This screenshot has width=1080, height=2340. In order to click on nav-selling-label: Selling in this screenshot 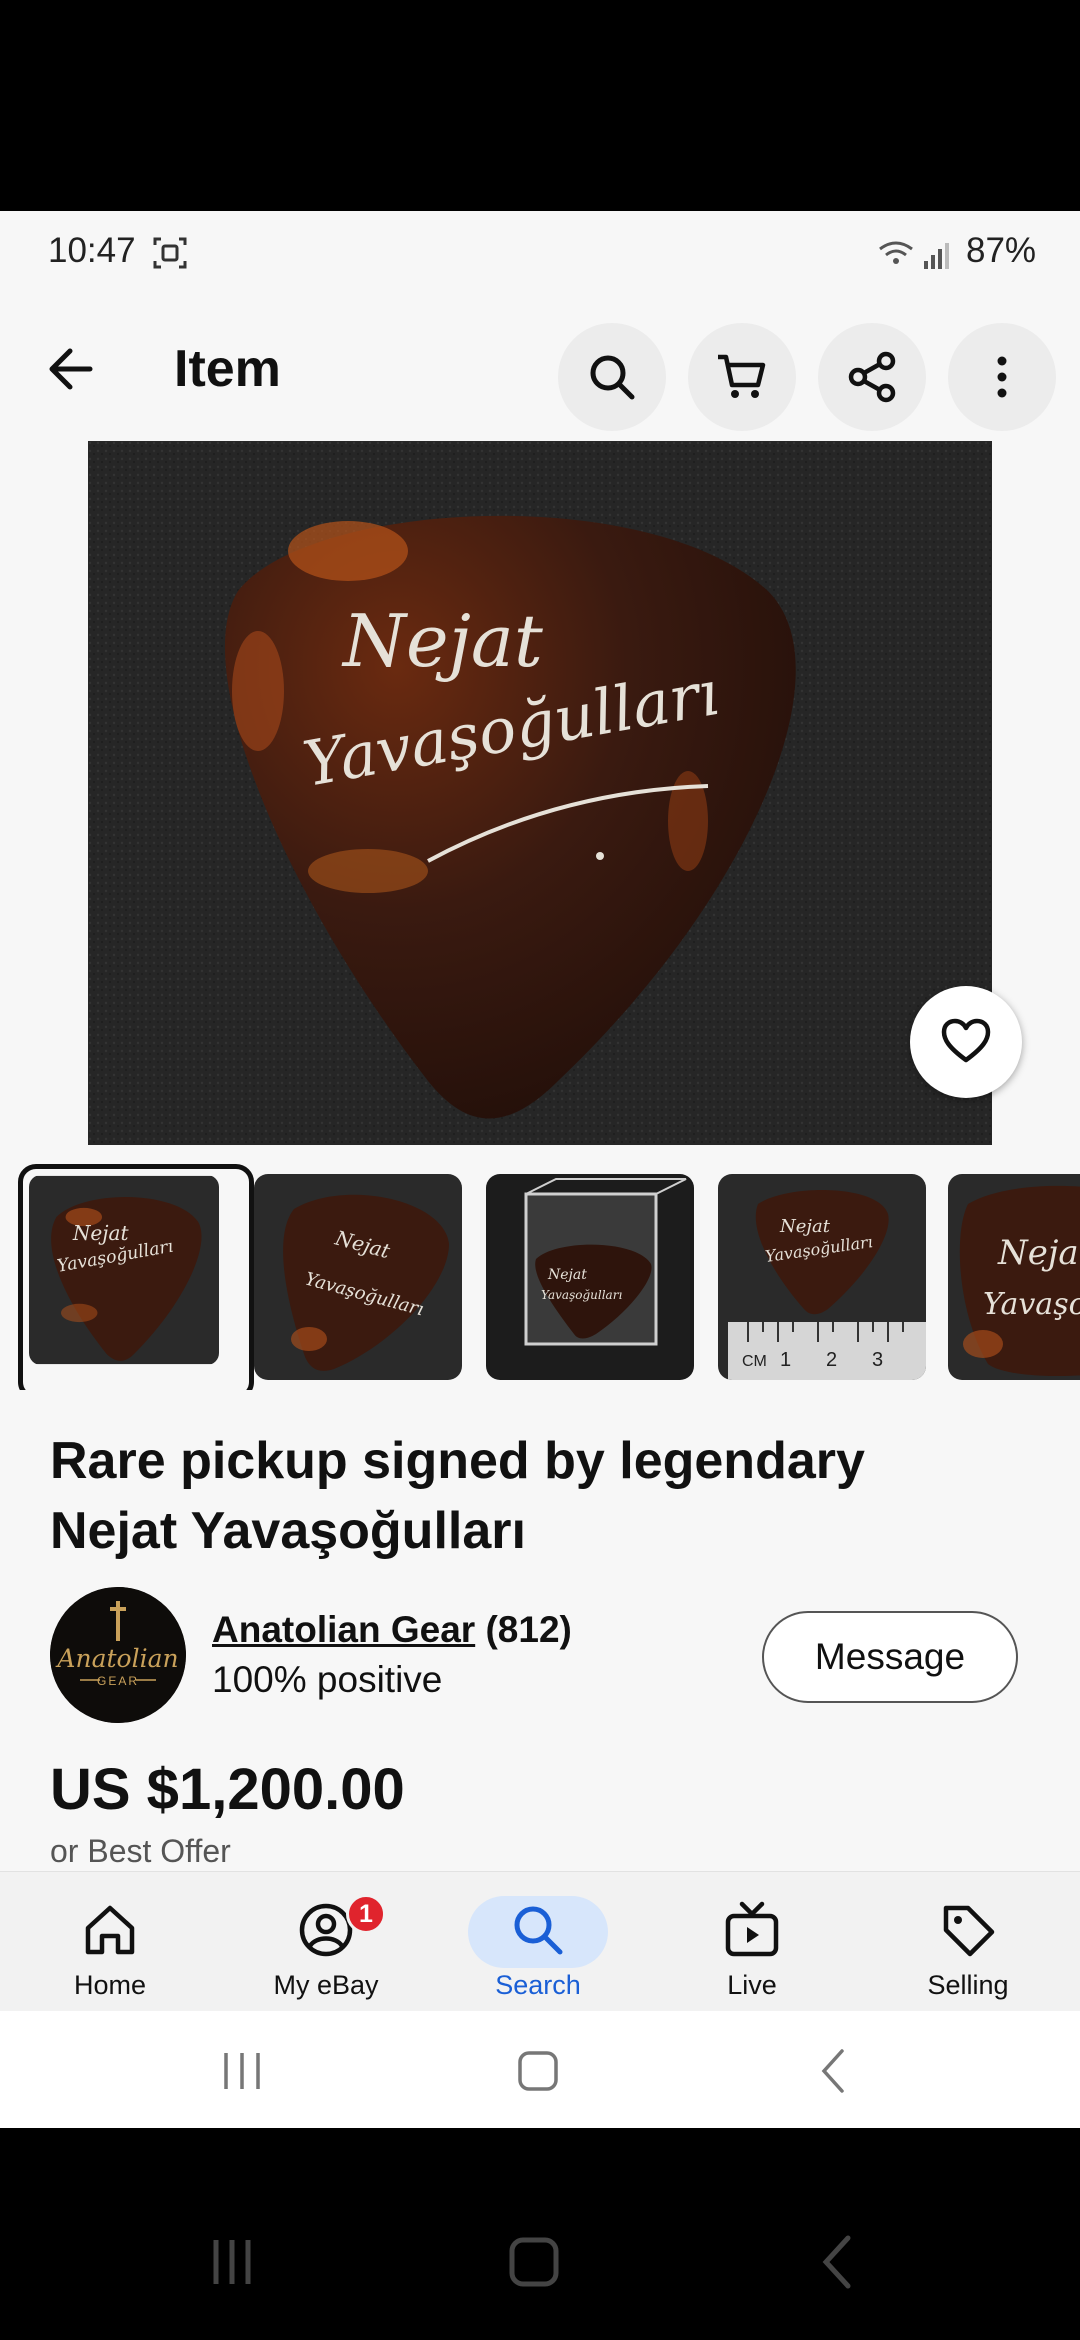, I will do `click(968, 1985)`.